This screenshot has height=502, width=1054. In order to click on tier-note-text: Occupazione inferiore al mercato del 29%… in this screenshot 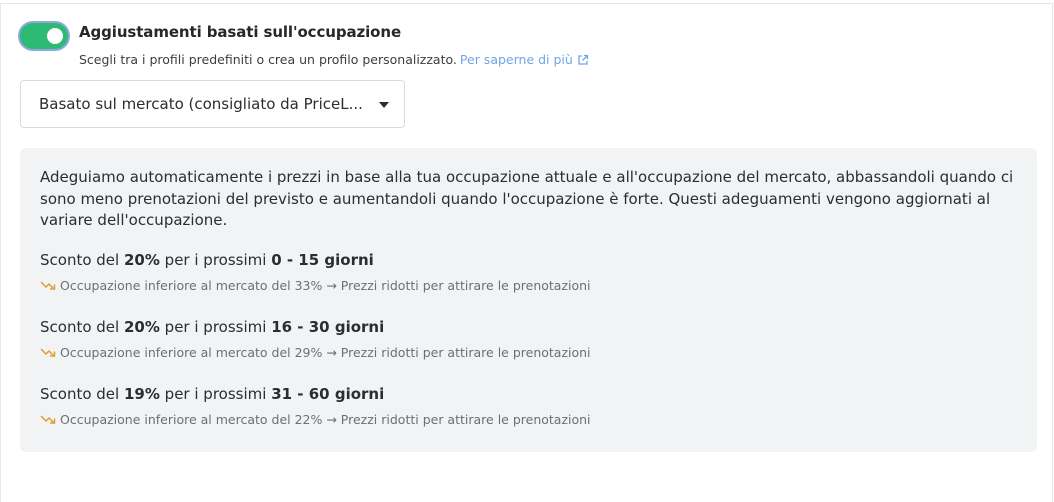, I will do `click(325, 352)`.